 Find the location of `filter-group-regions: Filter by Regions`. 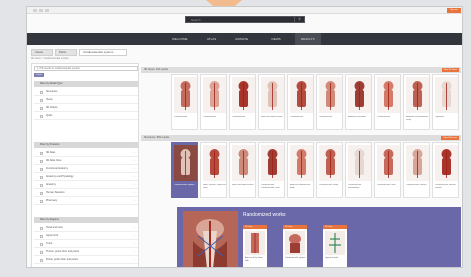

filter-group-regions: Filter by Regions is located at coordinates (86, 220).